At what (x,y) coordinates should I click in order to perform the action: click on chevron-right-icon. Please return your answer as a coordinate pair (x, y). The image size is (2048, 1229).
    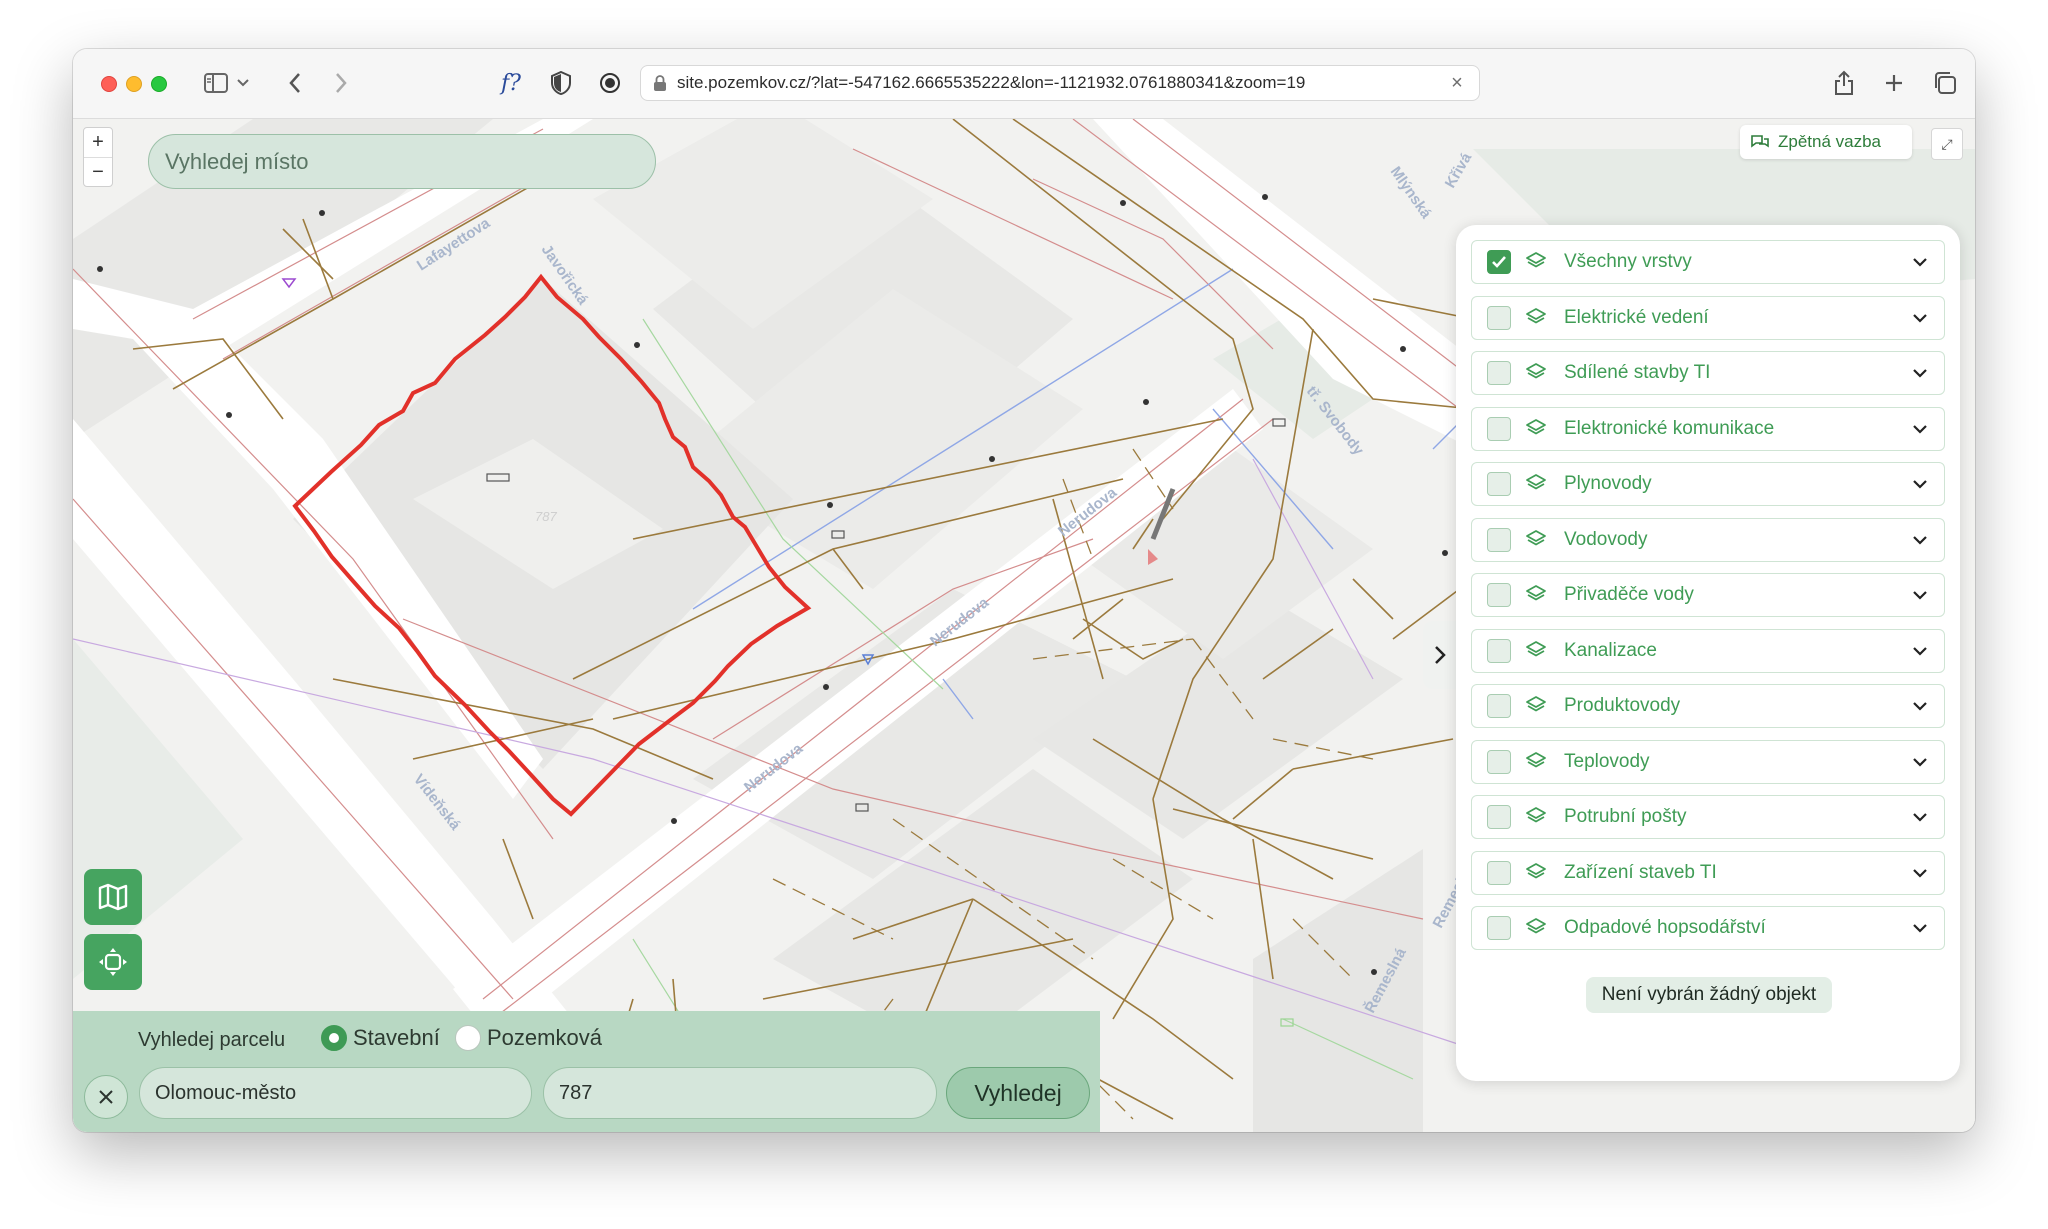
    Looking at the image, I should click on (1440, 655).